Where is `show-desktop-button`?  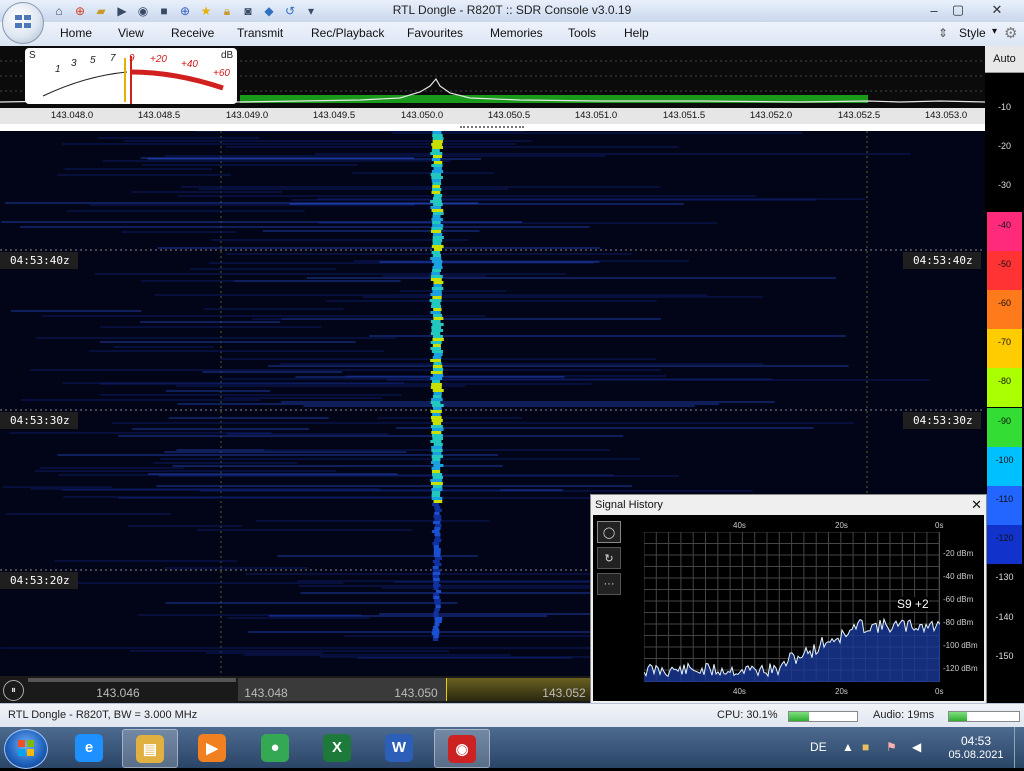 show-desktop-button is located at coordinates (1019, 747).